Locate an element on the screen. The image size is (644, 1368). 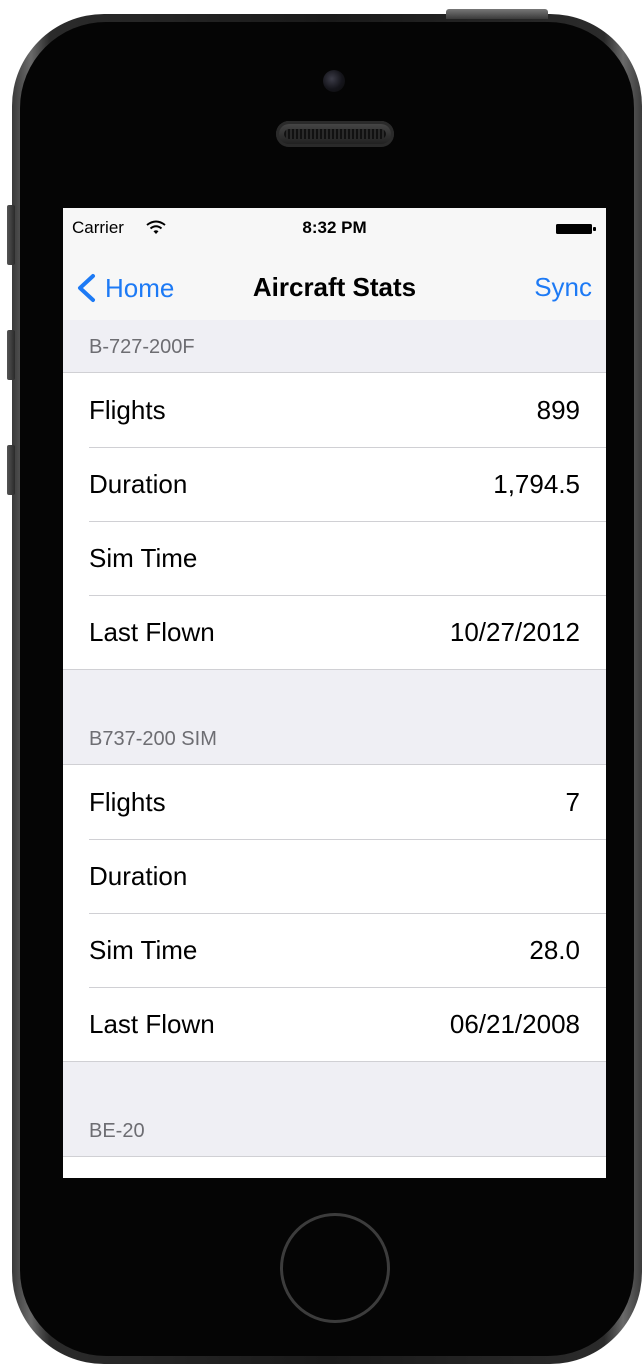
table-row: Duration is located at coordinates (334, 876).